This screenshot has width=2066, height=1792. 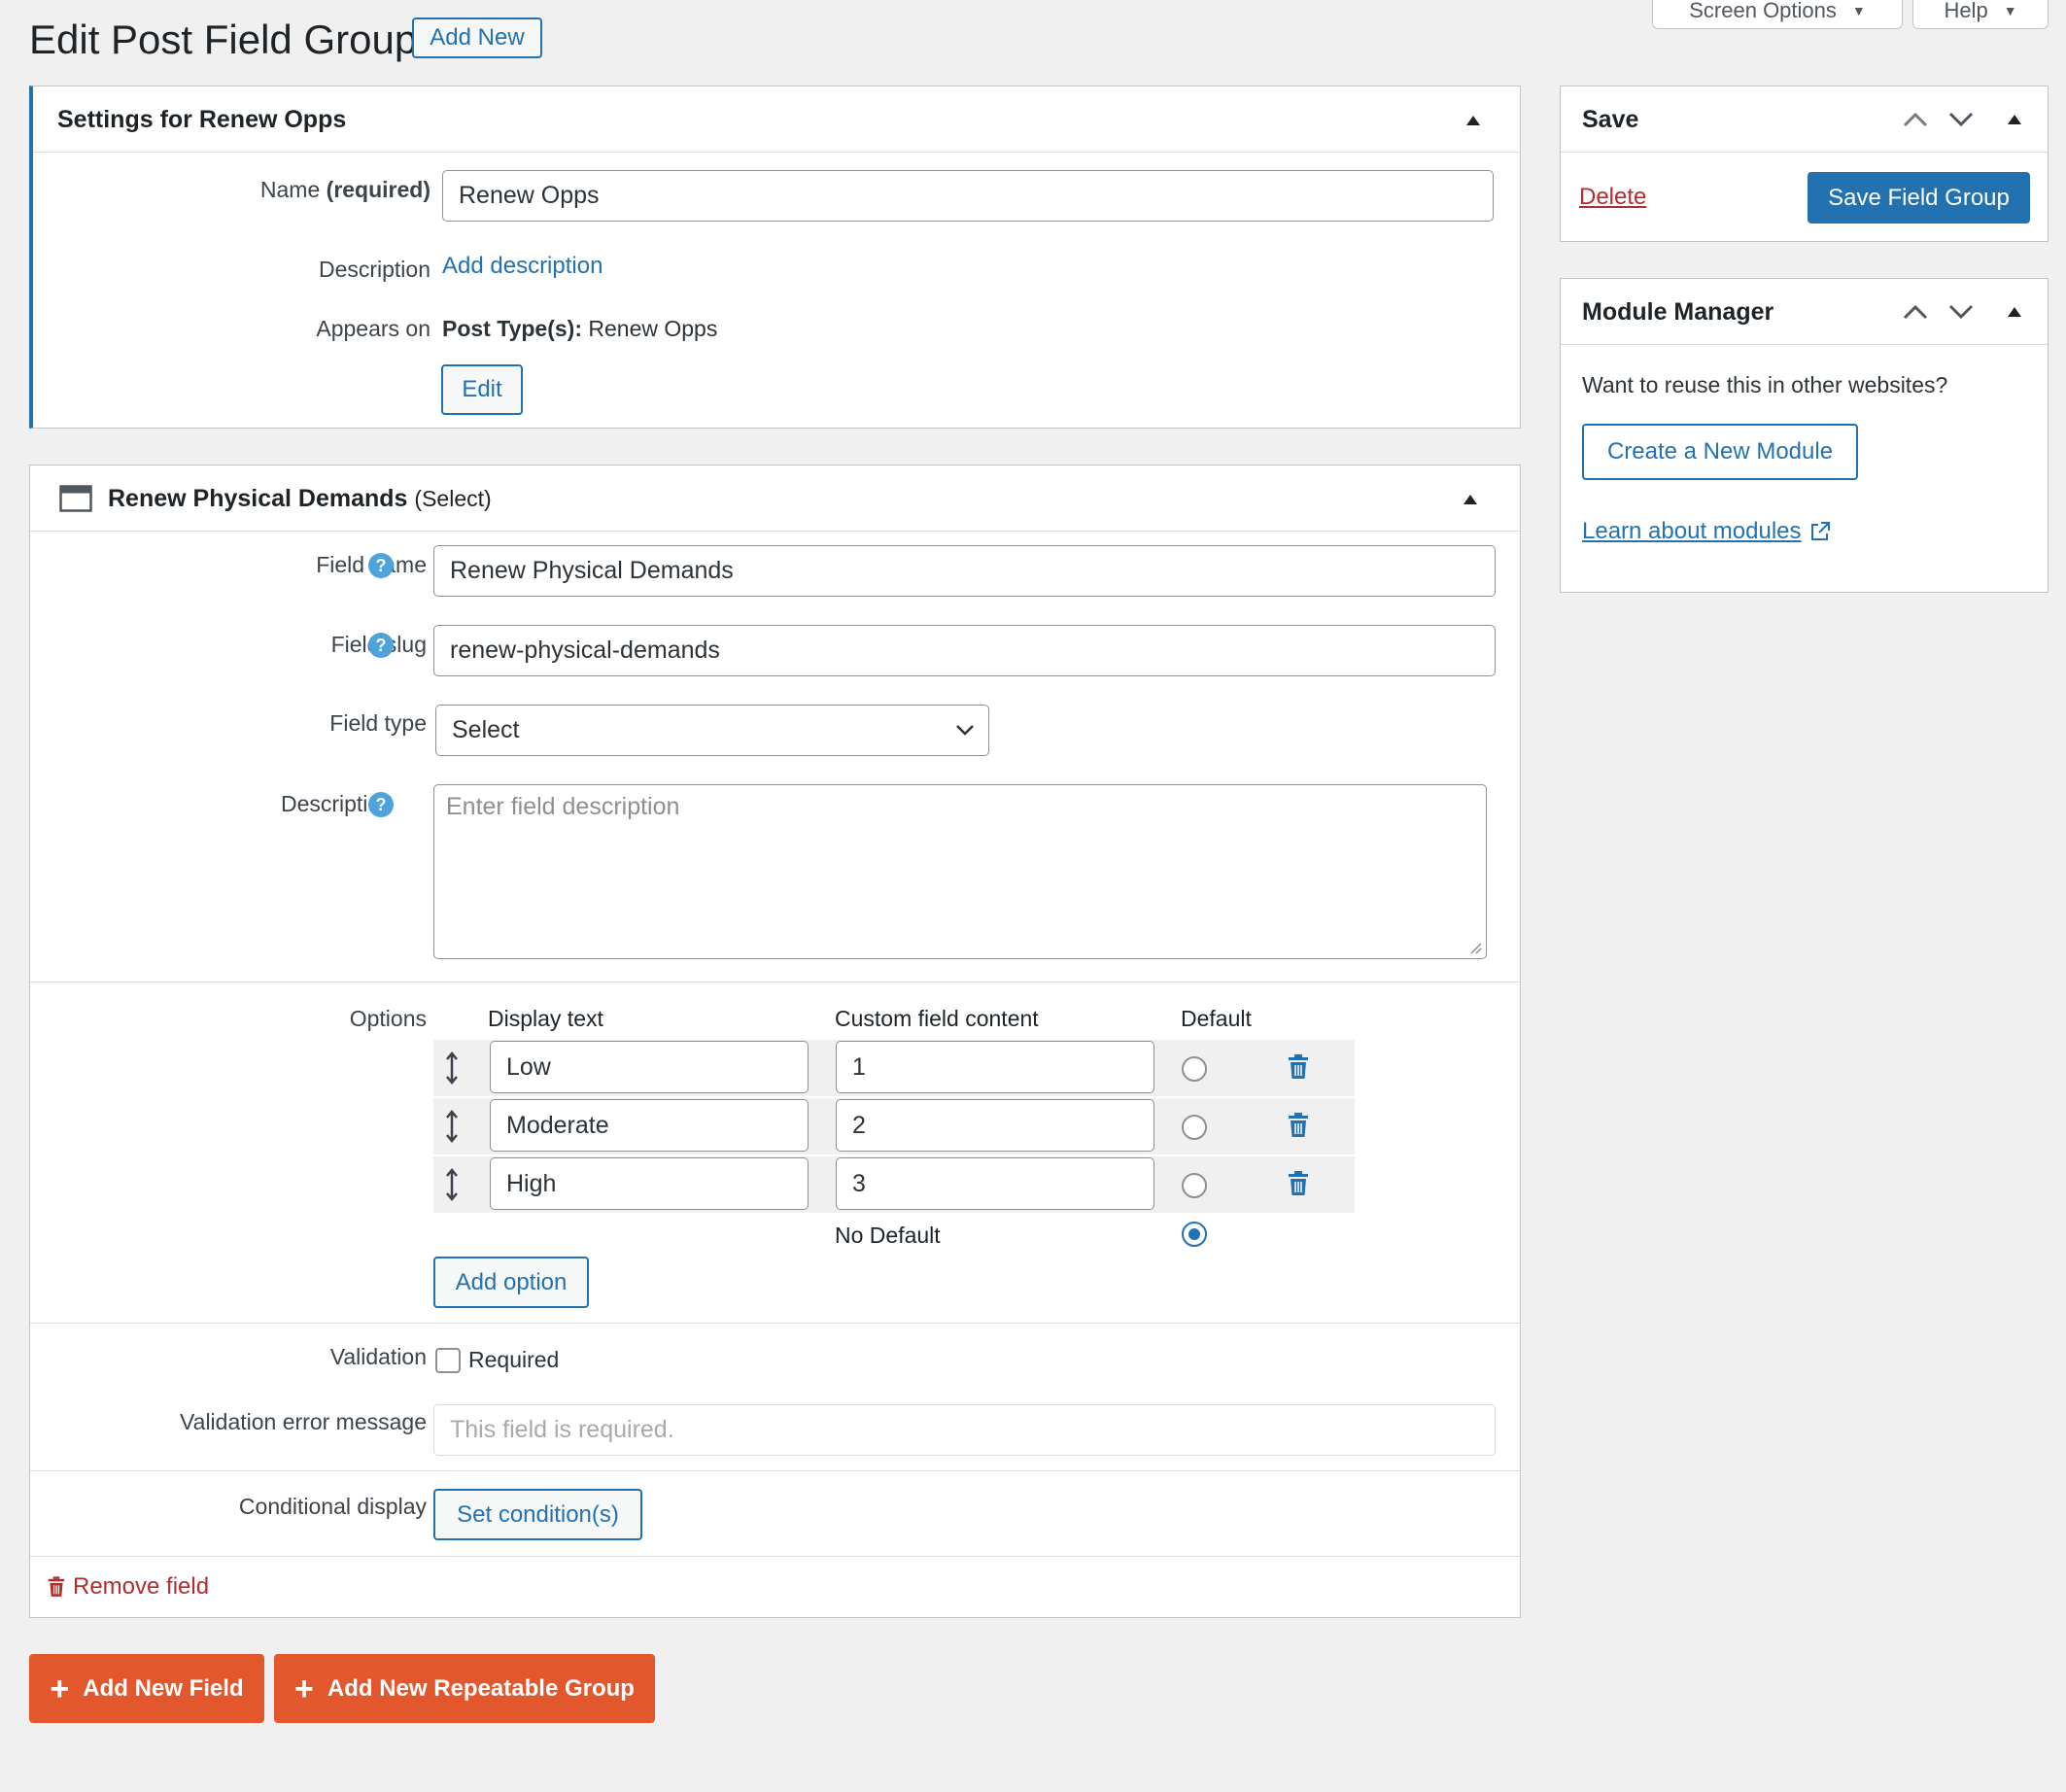 I want to click on set-conditions-button: Set condition(s), so click(x=537, y=1514).